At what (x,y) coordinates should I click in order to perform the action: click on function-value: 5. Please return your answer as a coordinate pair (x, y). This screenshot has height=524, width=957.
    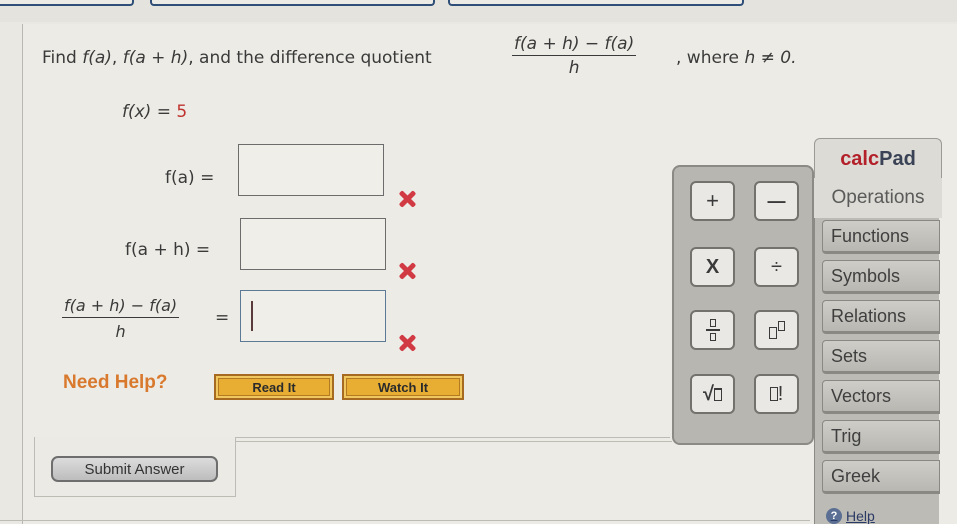
    Looking at the image, I should click on (182, 112).